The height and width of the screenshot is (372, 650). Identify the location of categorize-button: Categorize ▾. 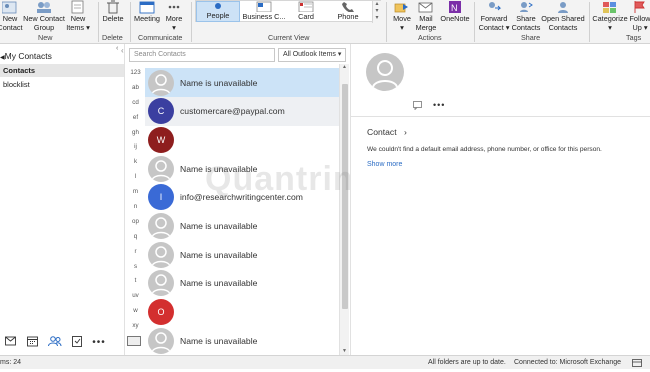
(610, 16).